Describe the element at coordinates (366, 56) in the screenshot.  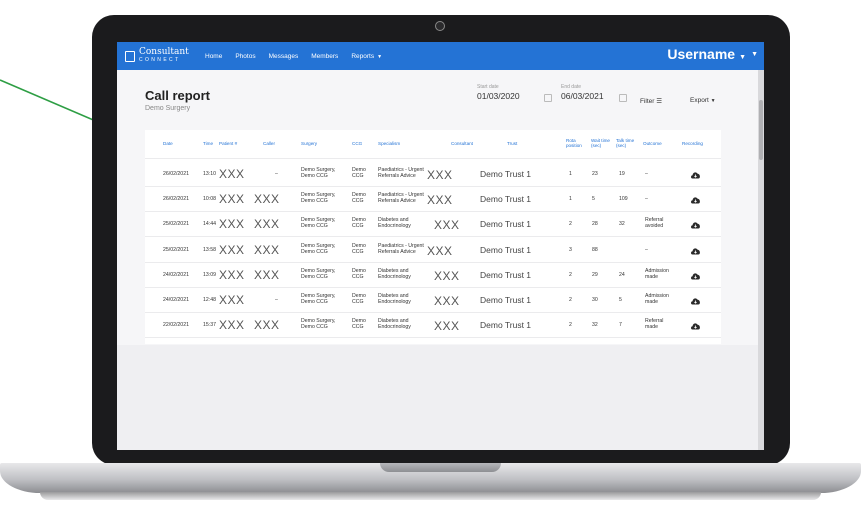
I see `nav-reports: Reports ▼` at that location.